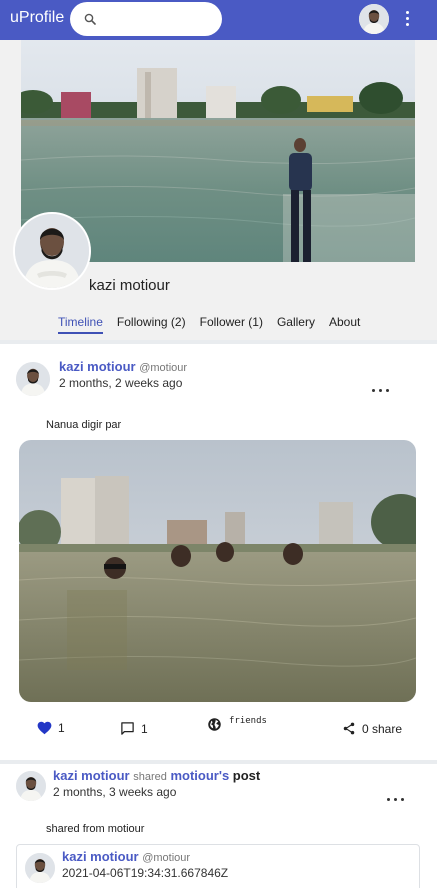  I want to click on tab-timeline: Timeline, so click(80, 324).